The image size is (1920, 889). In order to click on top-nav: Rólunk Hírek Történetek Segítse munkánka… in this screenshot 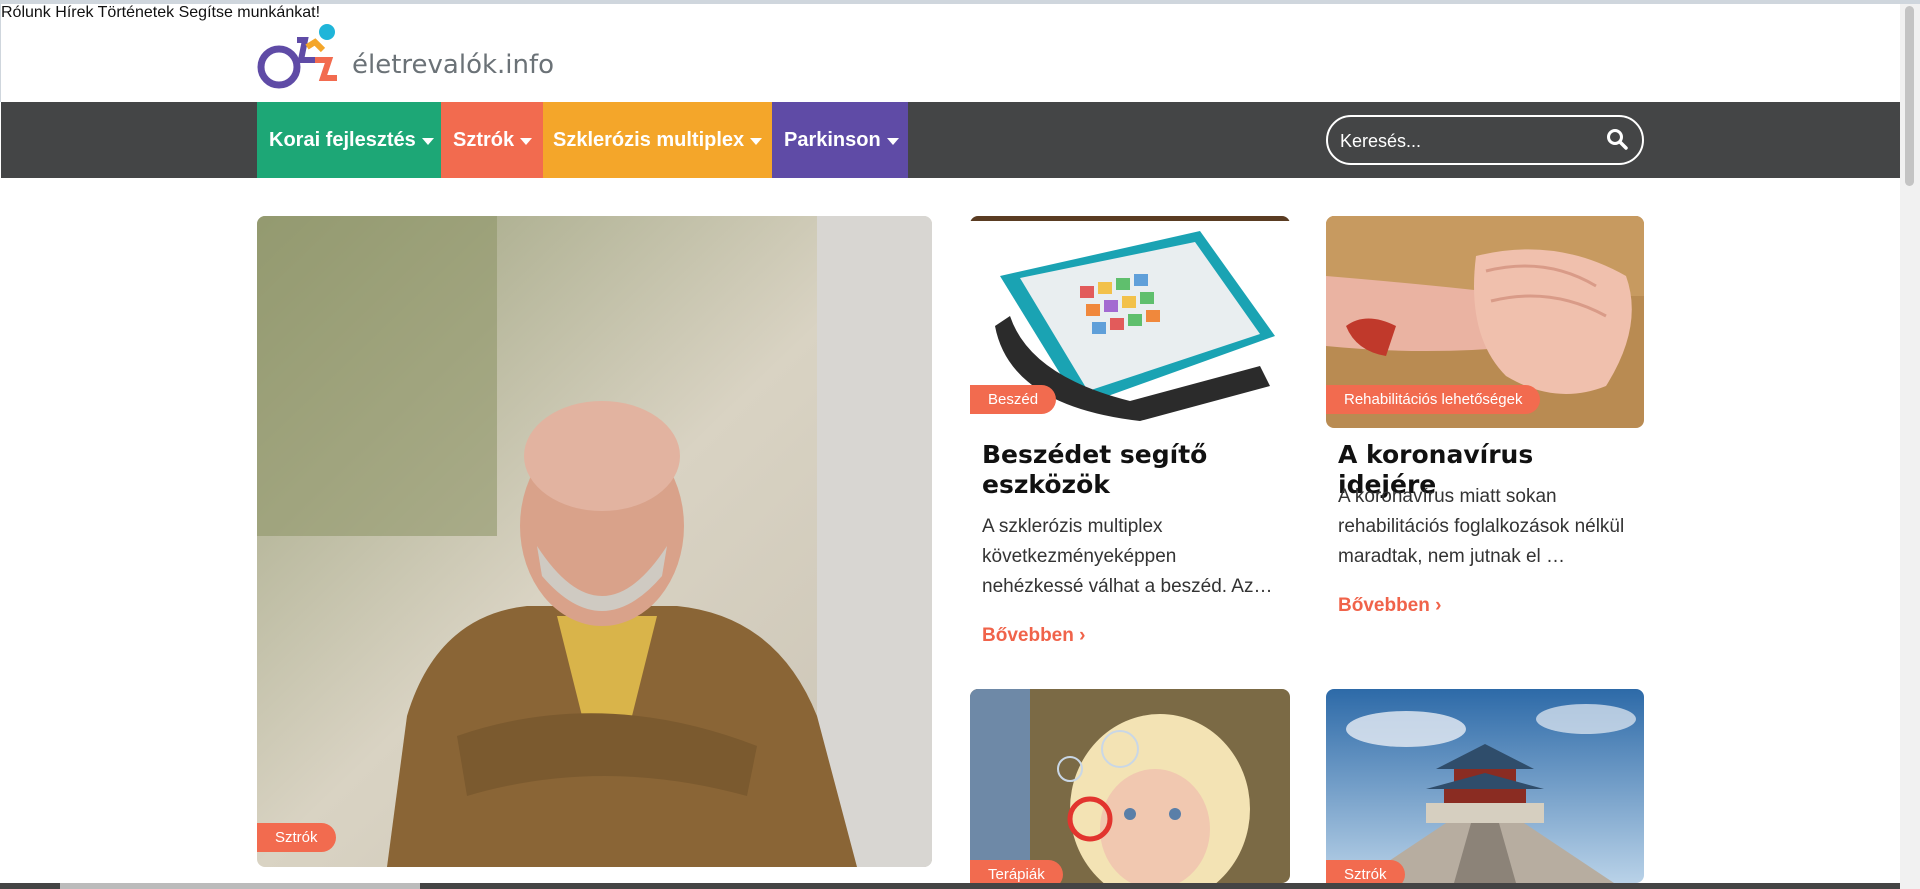, I will do `click(951, 13)`.